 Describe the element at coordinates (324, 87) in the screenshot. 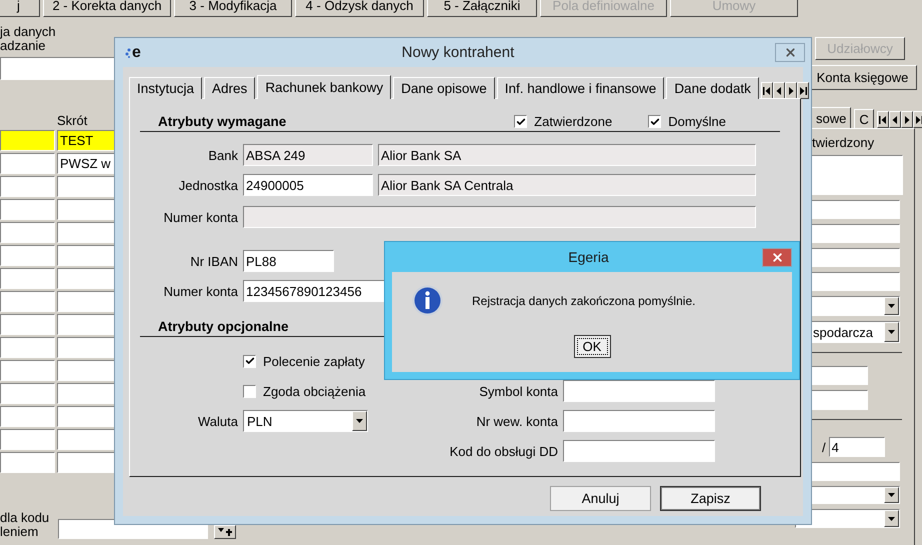

I see `tab: Rachunek bankowy` at that location.